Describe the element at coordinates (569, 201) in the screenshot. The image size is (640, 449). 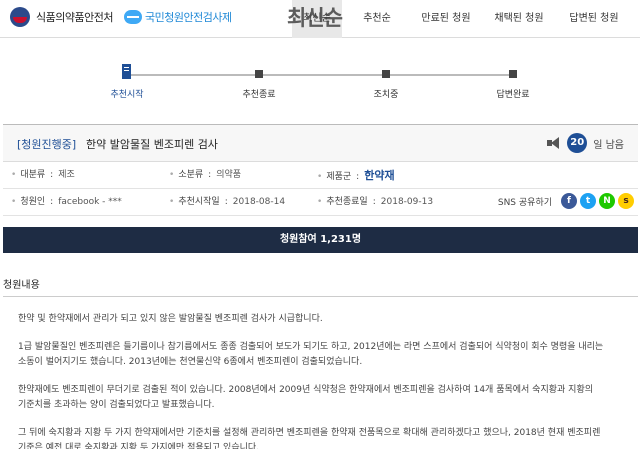
I see `facebook-icon: f` at that location.